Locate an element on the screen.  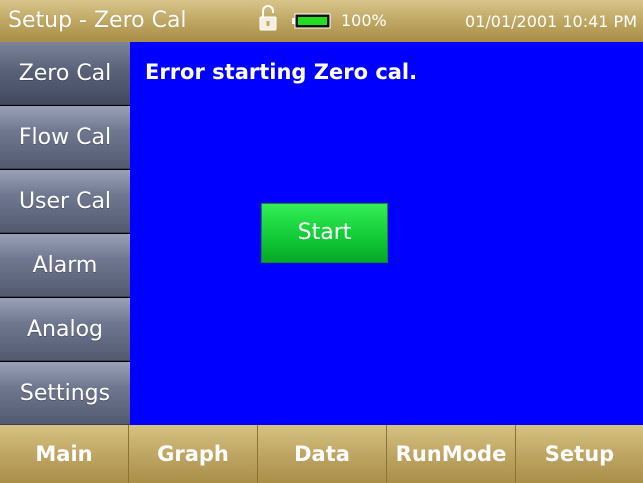
nav-runmode-button: RunMode is located at coordinates (451, 454).